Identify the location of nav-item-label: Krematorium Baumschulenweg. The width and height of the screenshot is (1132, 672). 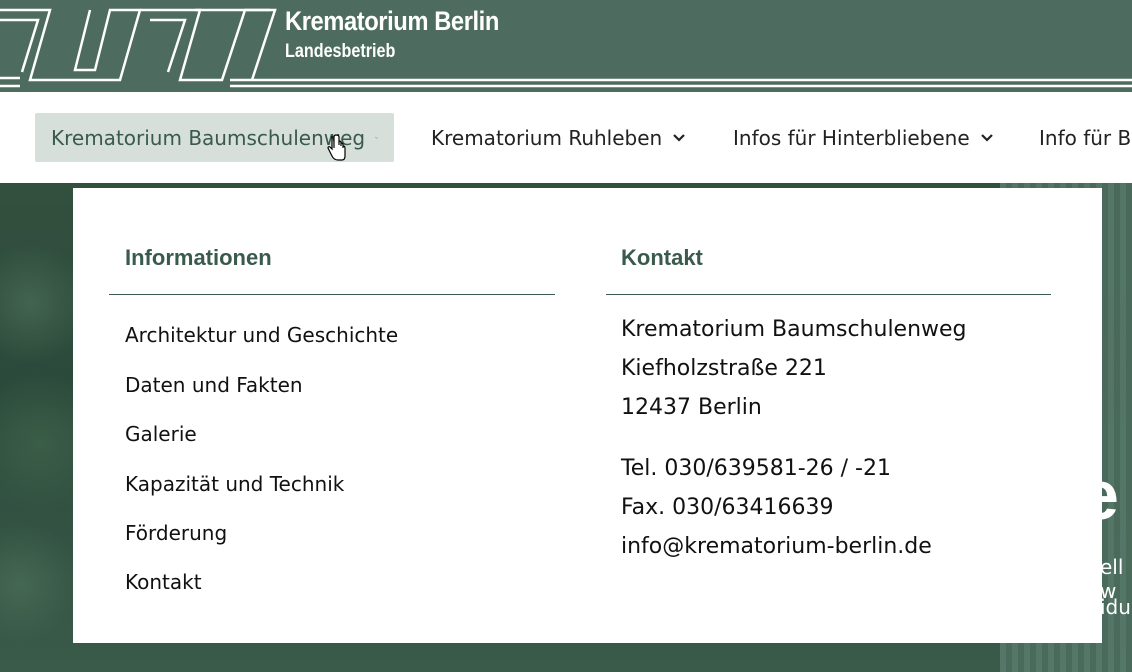
(208, 137).